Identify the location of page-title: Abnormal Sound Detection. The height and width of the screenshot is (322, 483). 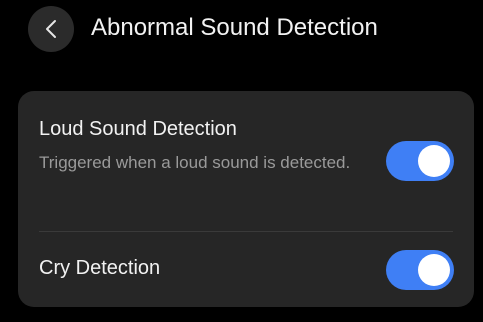
(234, 27).